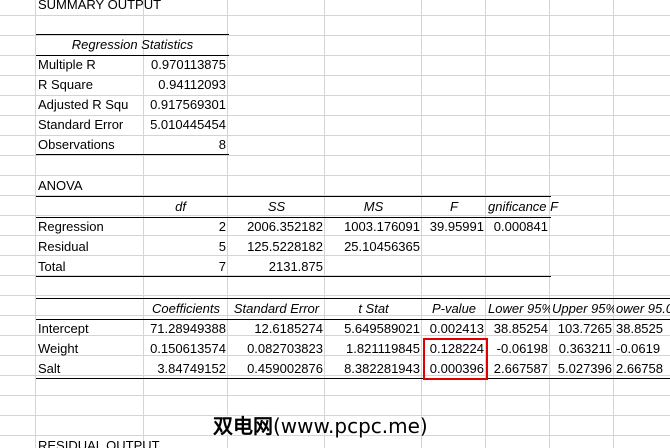 This screenshot has height=448, width=670. I want to click on watermark-cjk: 双电网, so click(243, 426).